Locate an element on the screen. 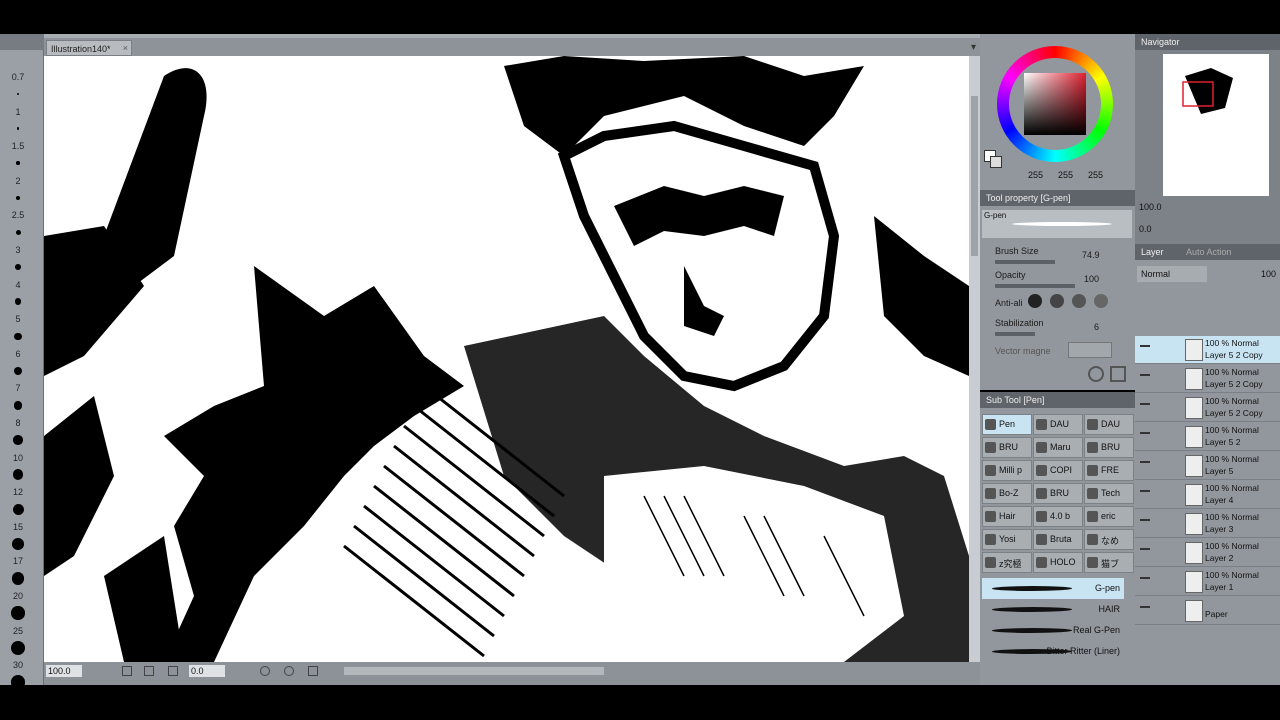  sub-tool-brush-button: z究極 is located at coordinates (1007, 562).